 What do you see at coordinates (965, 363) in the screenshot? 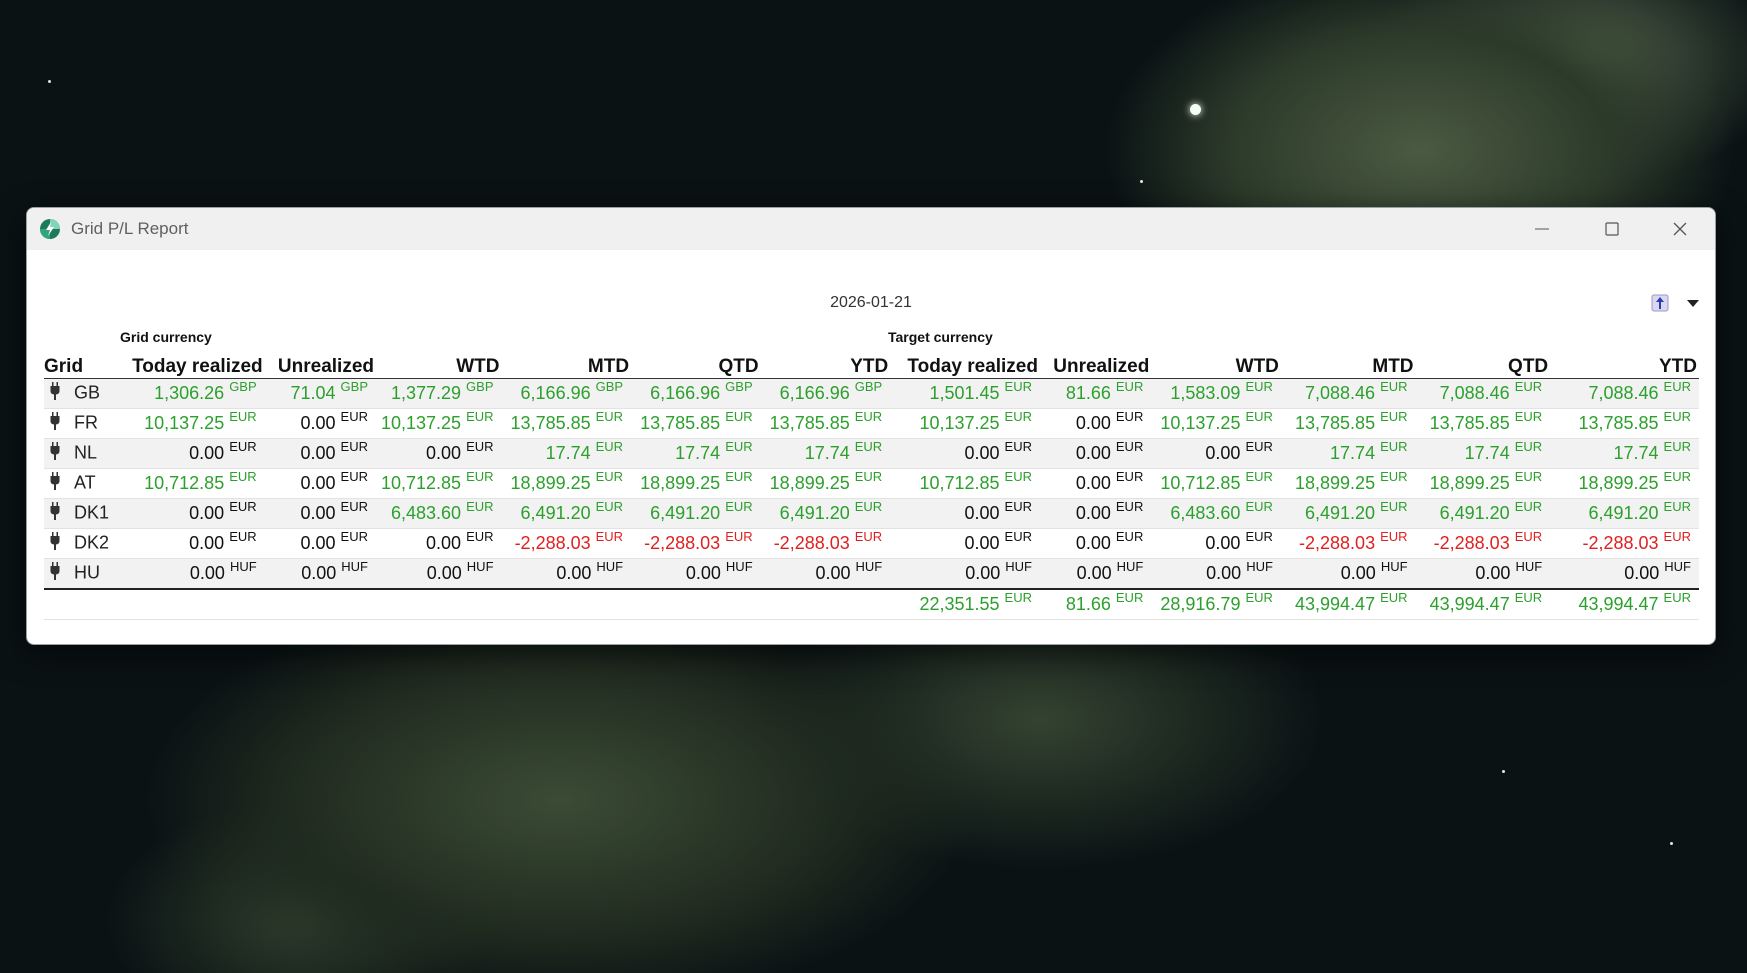
I see `column-header-7: Today realized` at bounding box center [965, 363].